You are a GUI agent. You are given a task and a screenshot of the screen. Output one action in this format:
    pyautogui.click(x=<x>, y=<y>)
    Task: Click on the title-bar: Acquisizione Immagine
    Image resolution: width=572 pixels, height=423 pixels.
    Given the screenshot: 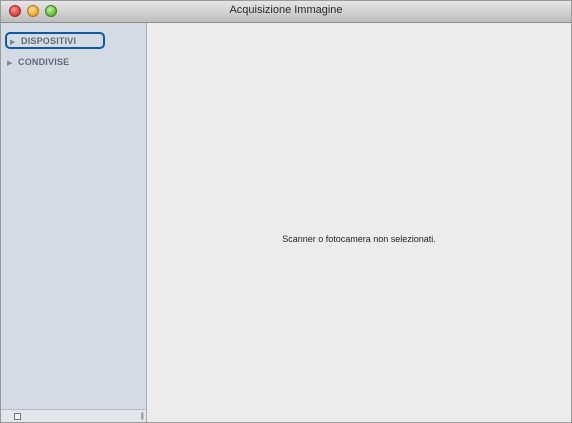 What is the action you would take?
    pyautogui.click(x=286, y=12)
    